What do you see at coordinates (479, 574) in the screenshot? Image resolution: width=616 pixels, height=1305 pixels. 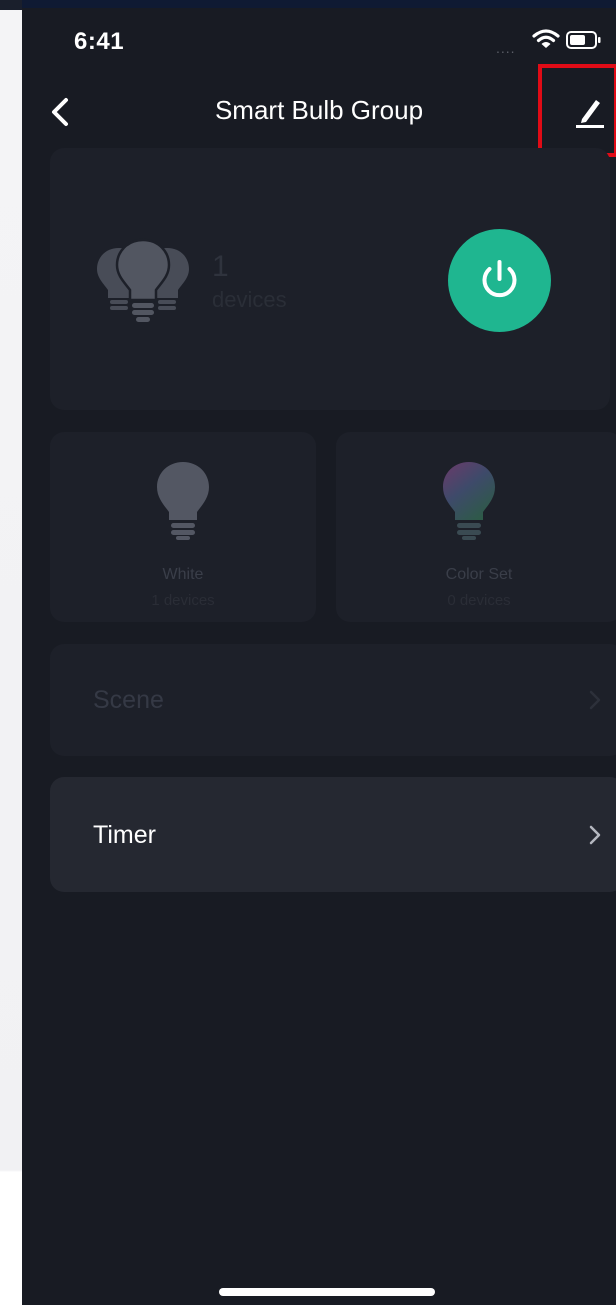 I see `color-set-label: Color Set` at bounding box center [479, 574].